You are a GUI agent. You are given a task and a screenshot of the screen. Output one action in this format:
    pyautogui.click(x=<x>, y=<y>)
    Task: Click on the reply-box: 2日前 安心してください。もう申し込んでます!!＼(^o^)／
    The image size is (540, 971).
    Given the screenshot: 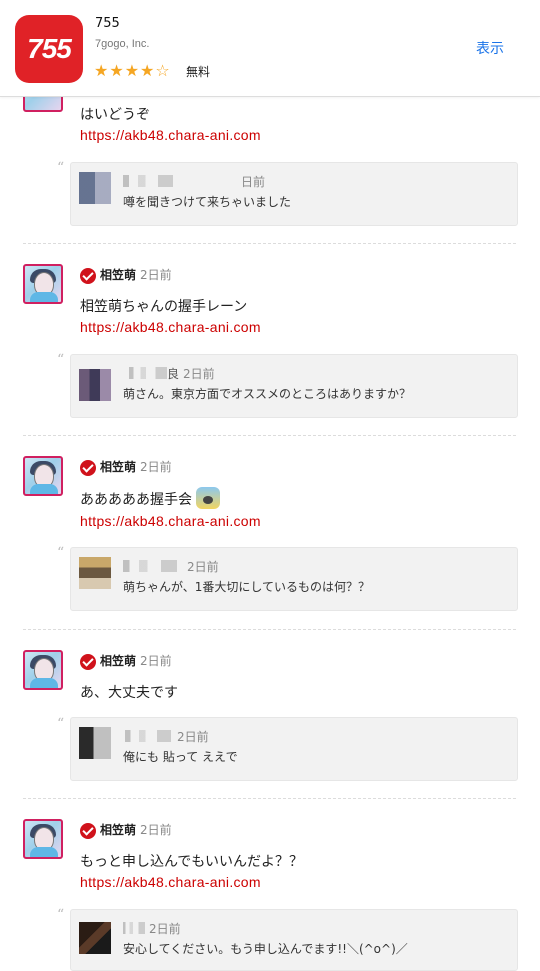 What is the action you would take?
    pyautogui.click(x=294, y=940)
    